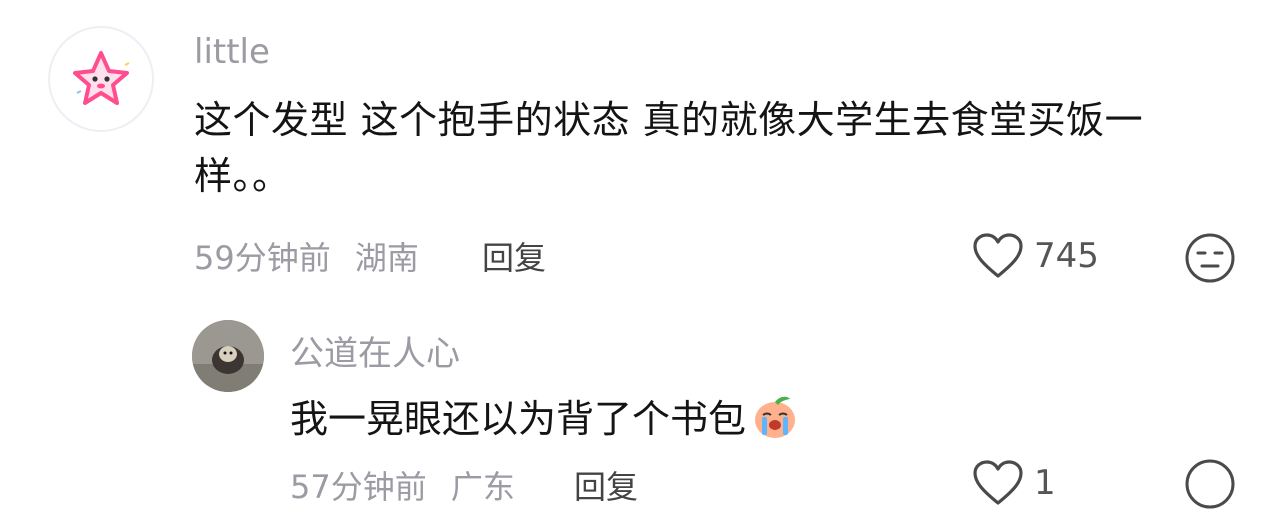 This screenshot has width=1284, height=528. What do you see at coordinates (514, 256) in the screenshot?
I see `reply-button: 回复` at bounding box center [514, 256].